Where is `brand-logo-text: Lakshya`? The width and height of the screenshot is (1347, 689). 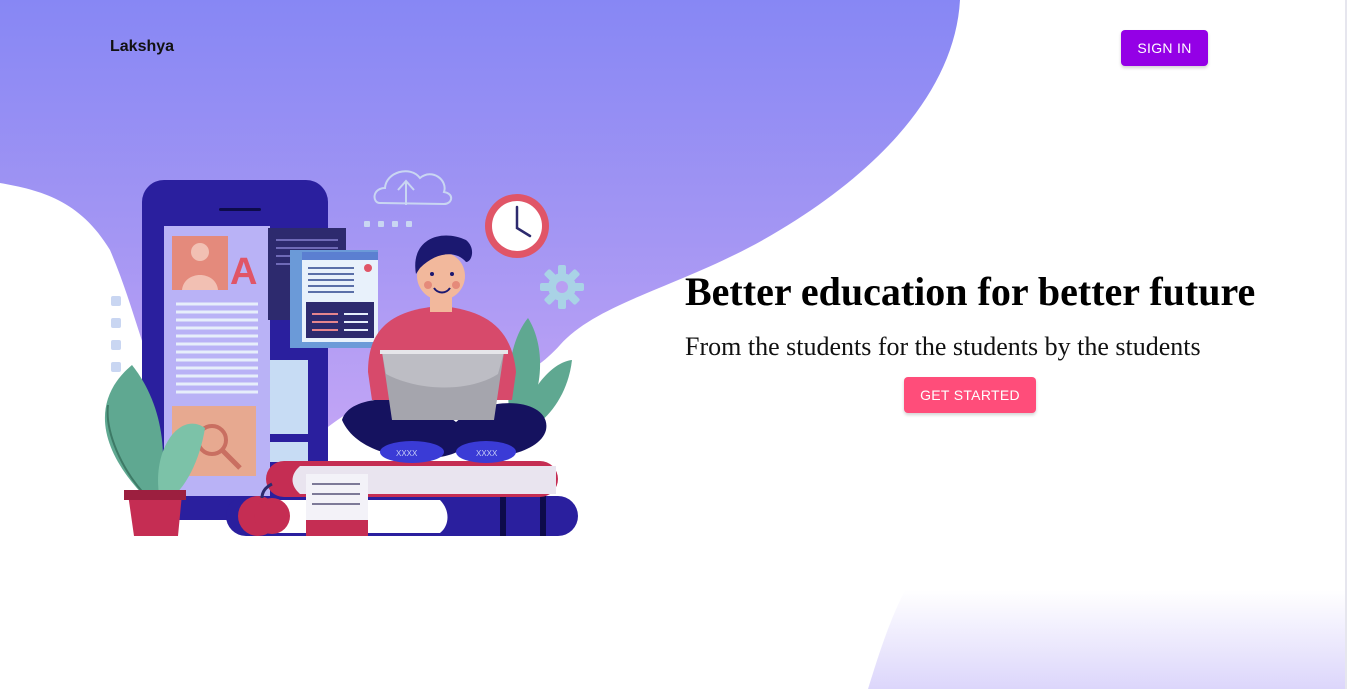 brand-logo-text: Lakshya is located at coordinates (142, 47).